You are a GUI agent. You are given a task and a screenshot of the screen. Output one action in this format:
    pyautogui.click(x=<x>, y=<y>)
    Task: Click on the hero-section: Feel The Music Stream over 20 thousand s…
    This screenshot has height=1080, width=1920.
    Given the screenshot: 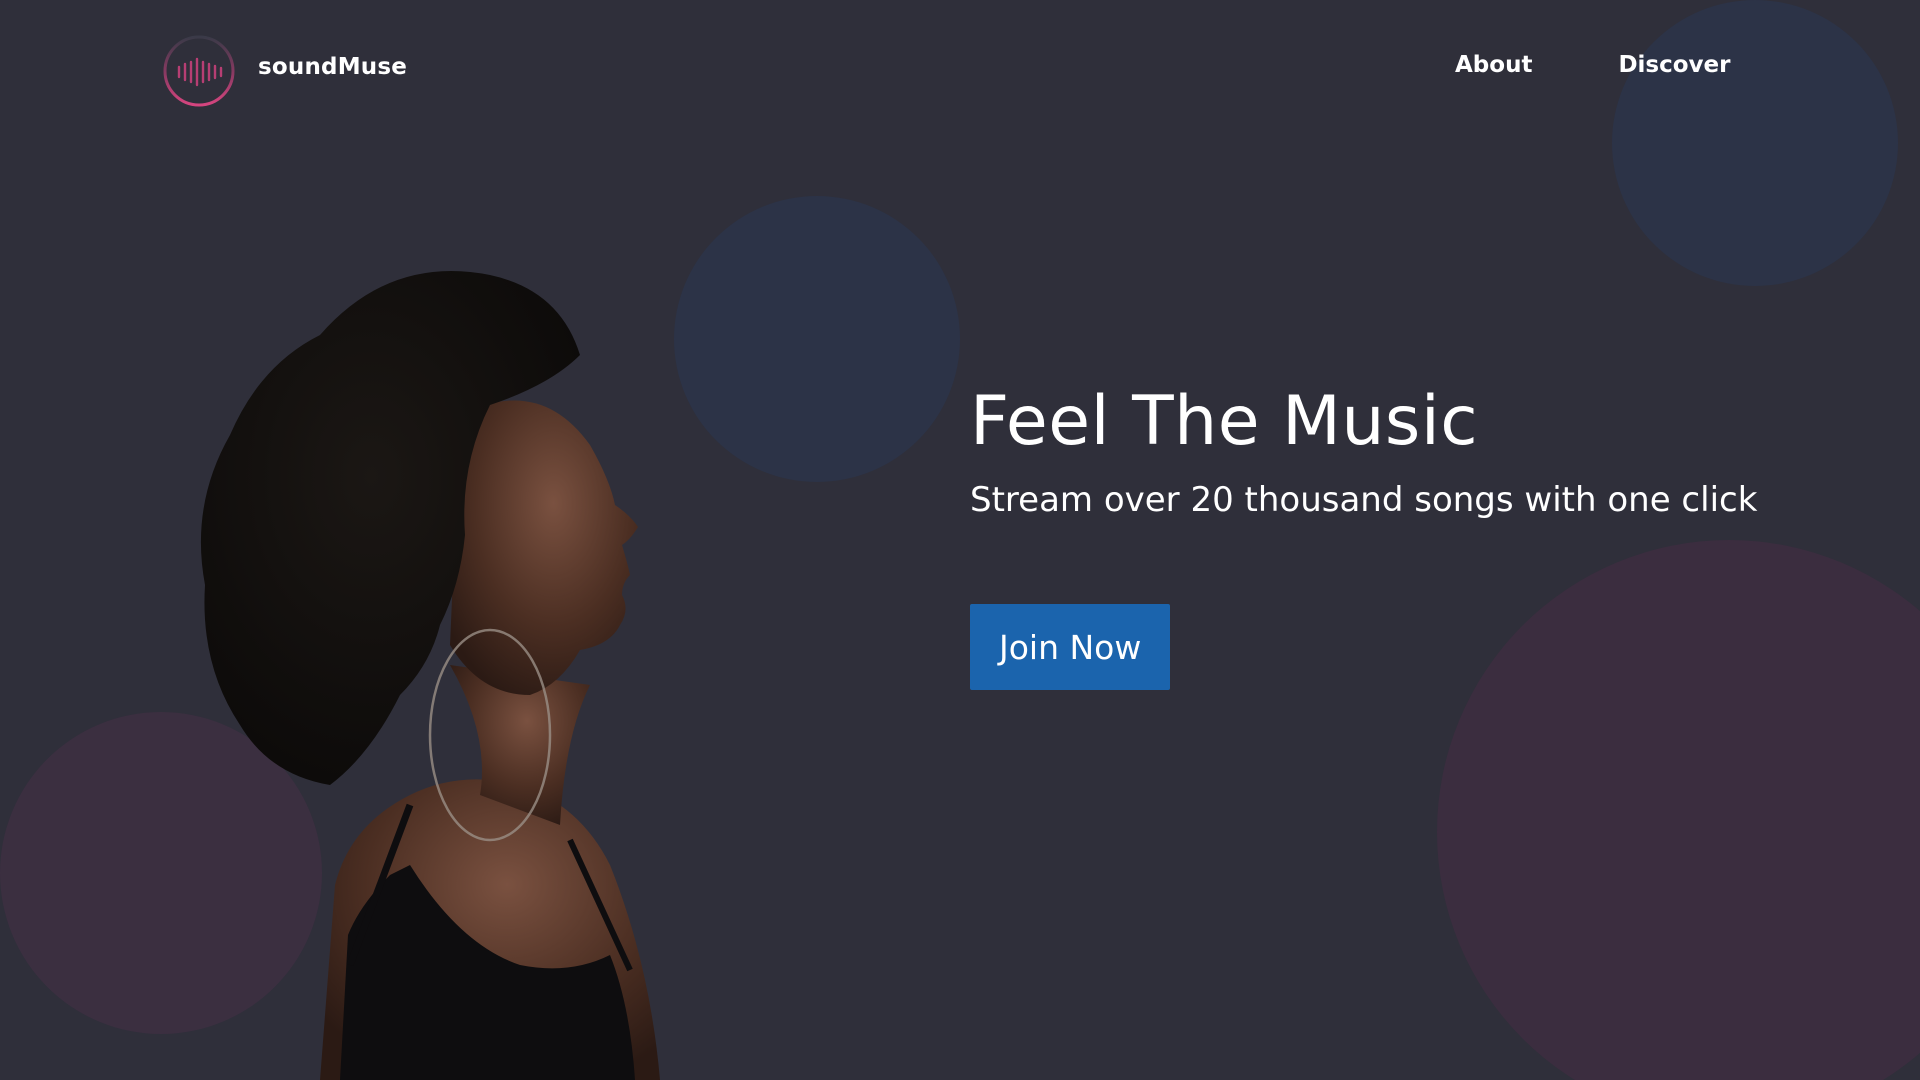 What is the action you would take?
    pyautogui.click(x=1420, y=535)
    